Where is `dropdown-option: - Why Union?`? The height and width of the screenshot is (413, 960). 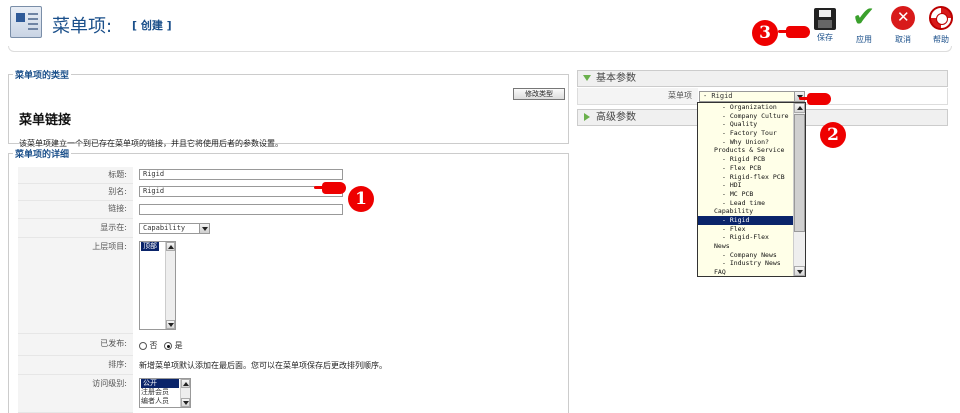
dropdown-option: - Why Union? is located at coordinates (751, 142).